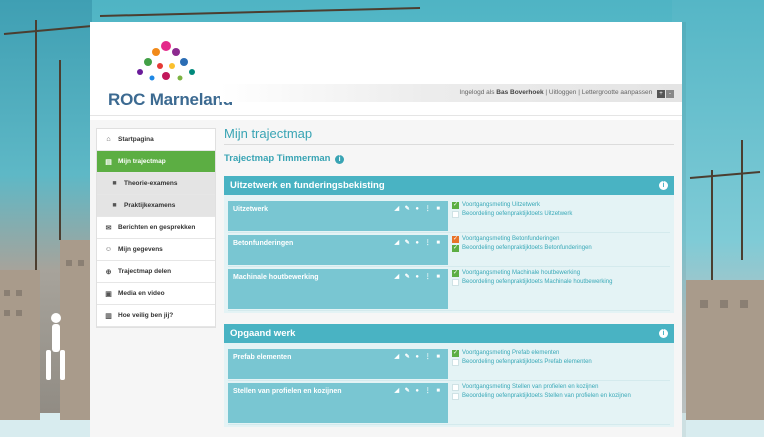 This screenshot has width=764, height=437. I want to click on user-icon: ☺, so click(108, 249).